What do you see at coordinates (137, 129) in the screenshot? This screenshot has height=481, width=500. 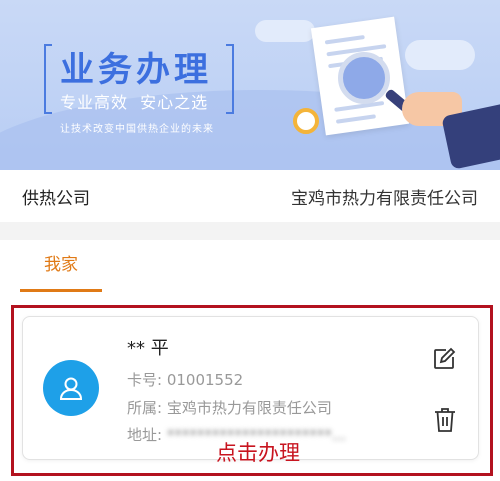 I see `banner-tagline: 让技术改变中国供热企业的未来` at bounding box center [137, 129].